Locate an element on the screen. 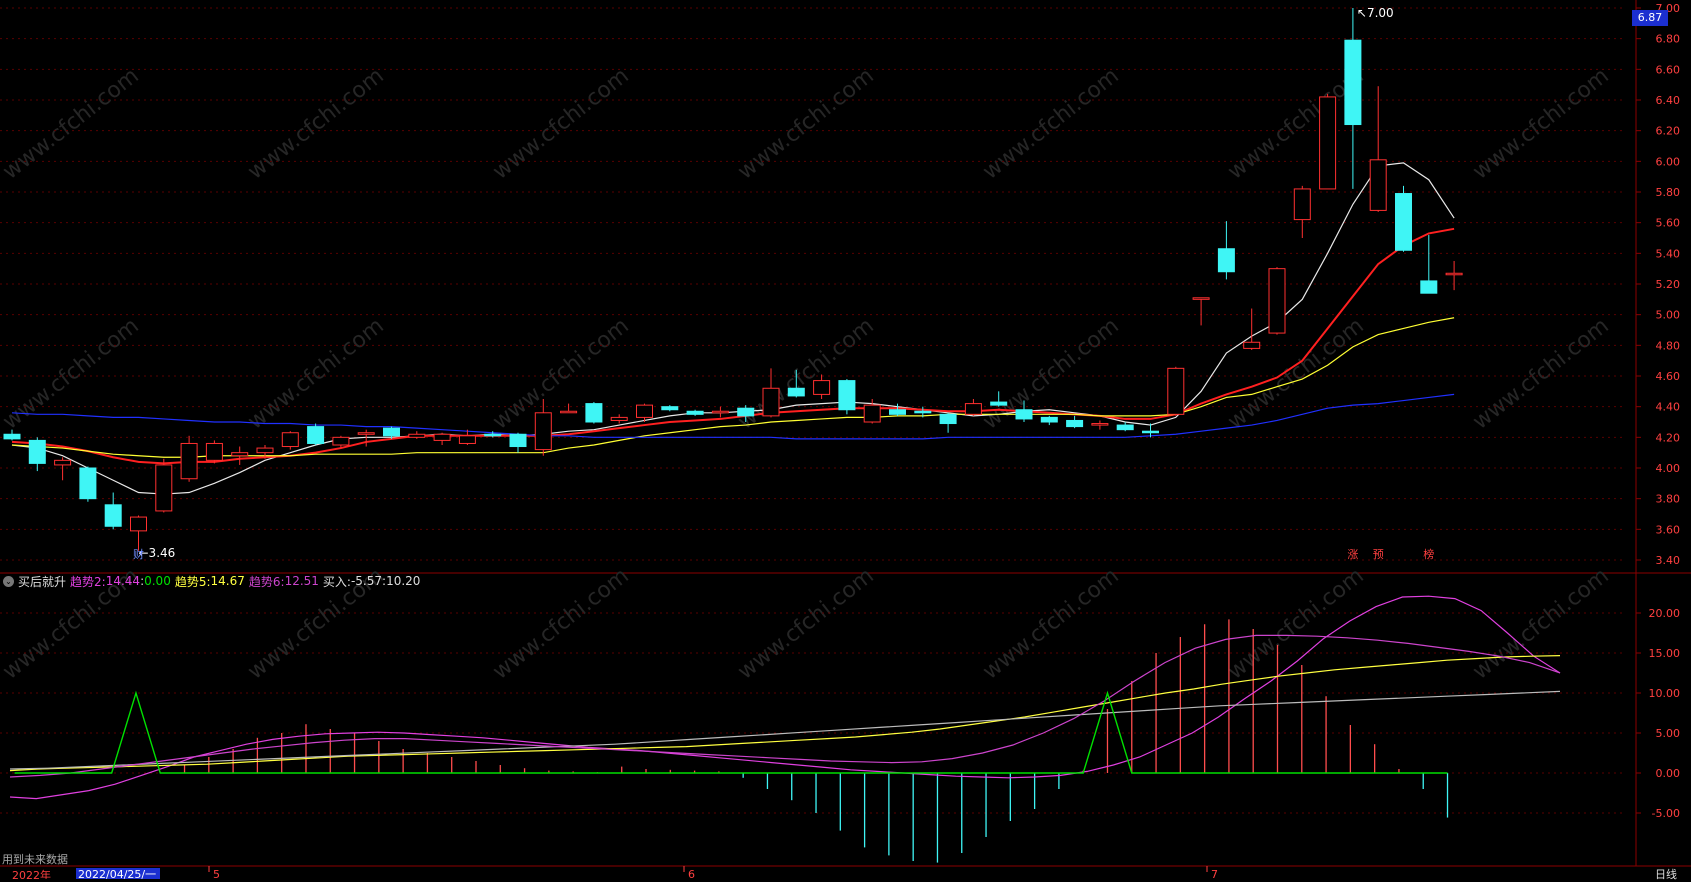  high-price-label: ↖7.00 is located at coordinates (1375, 13).